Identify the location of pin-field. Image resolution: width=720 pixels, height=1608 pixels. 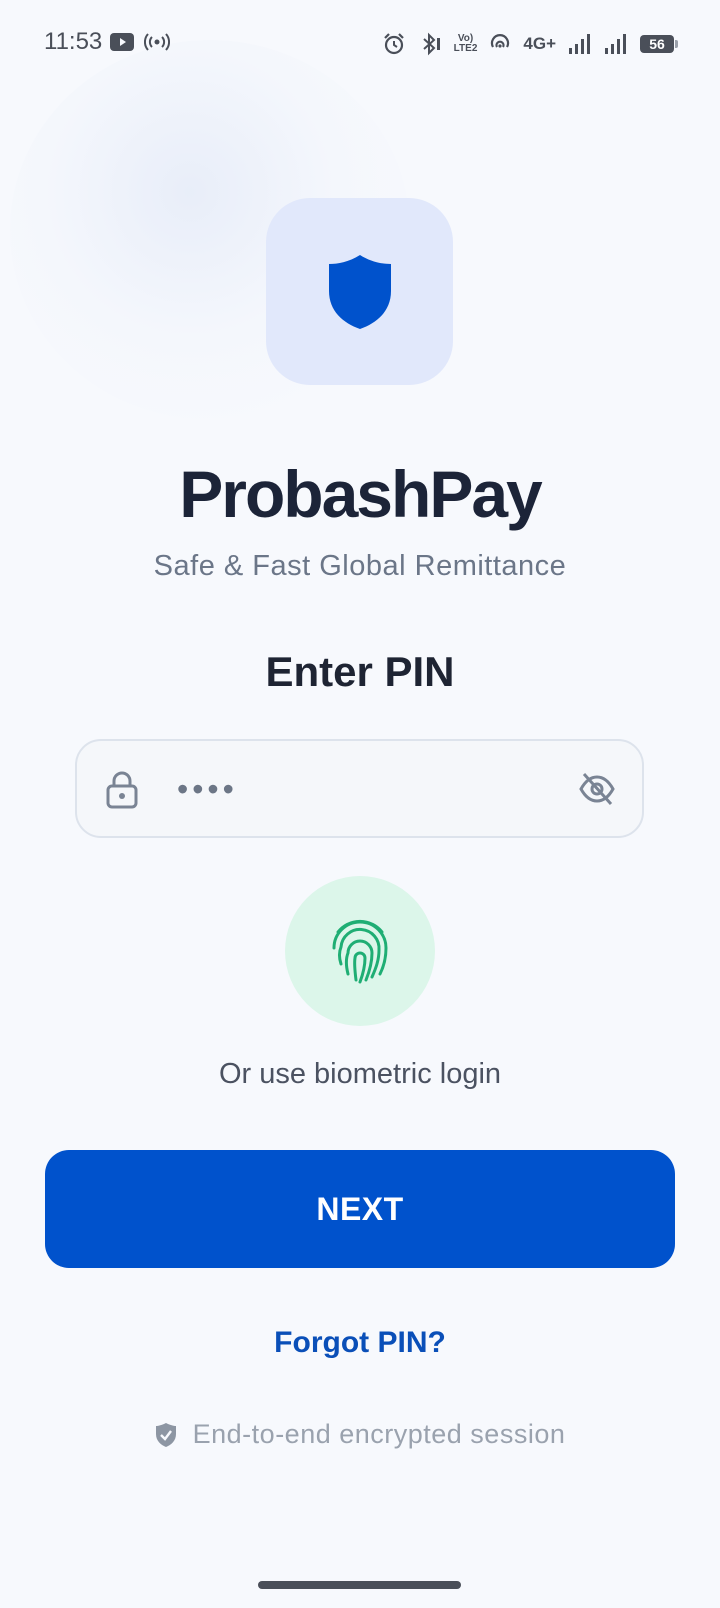
(359, 788).